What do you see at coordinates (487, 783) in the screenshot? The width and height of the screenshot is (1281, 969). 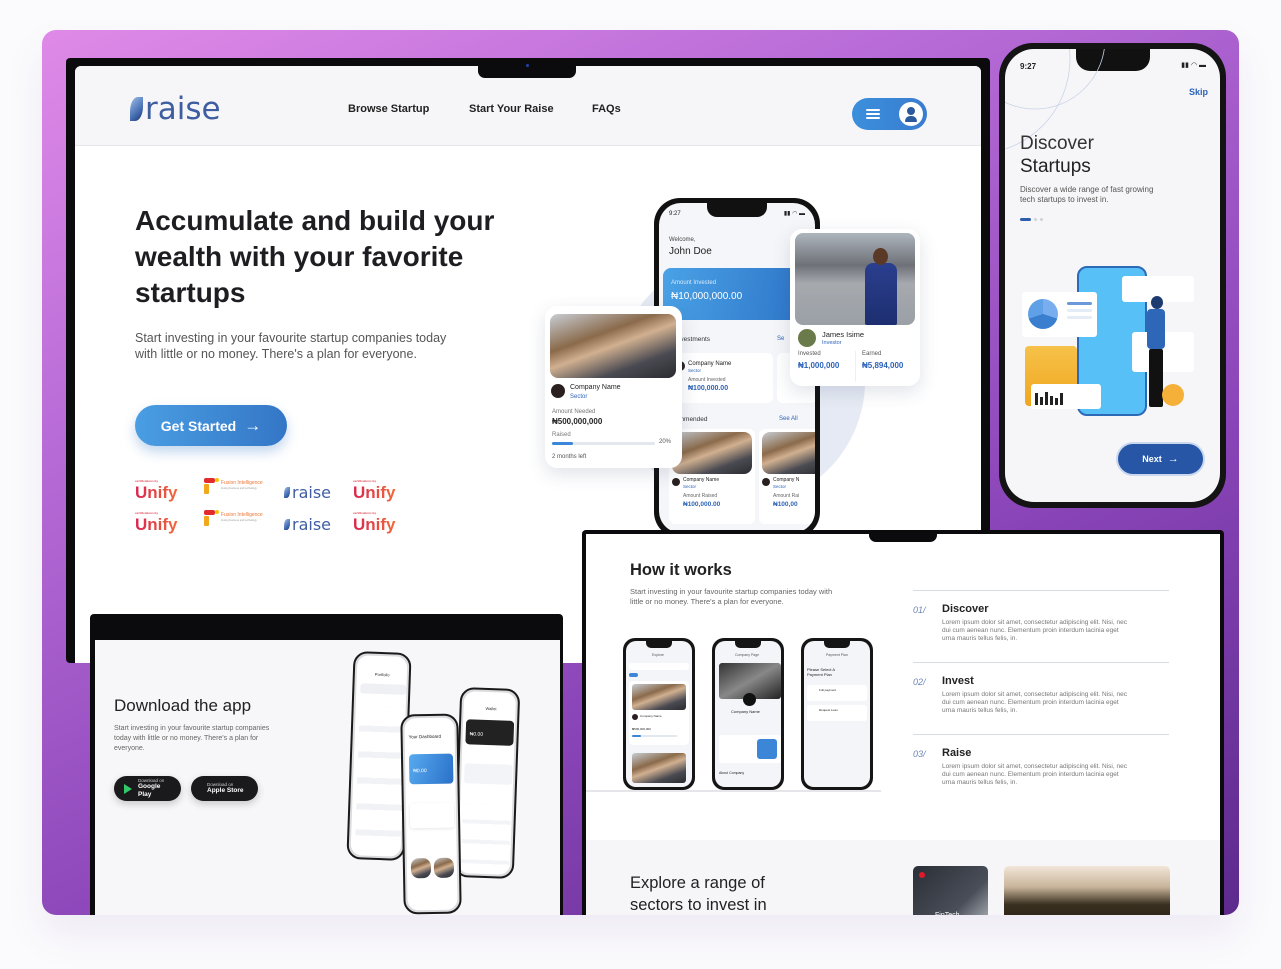 I see `wallet-phone: Wallet ₦0.00` at bounding box center [487, 783].